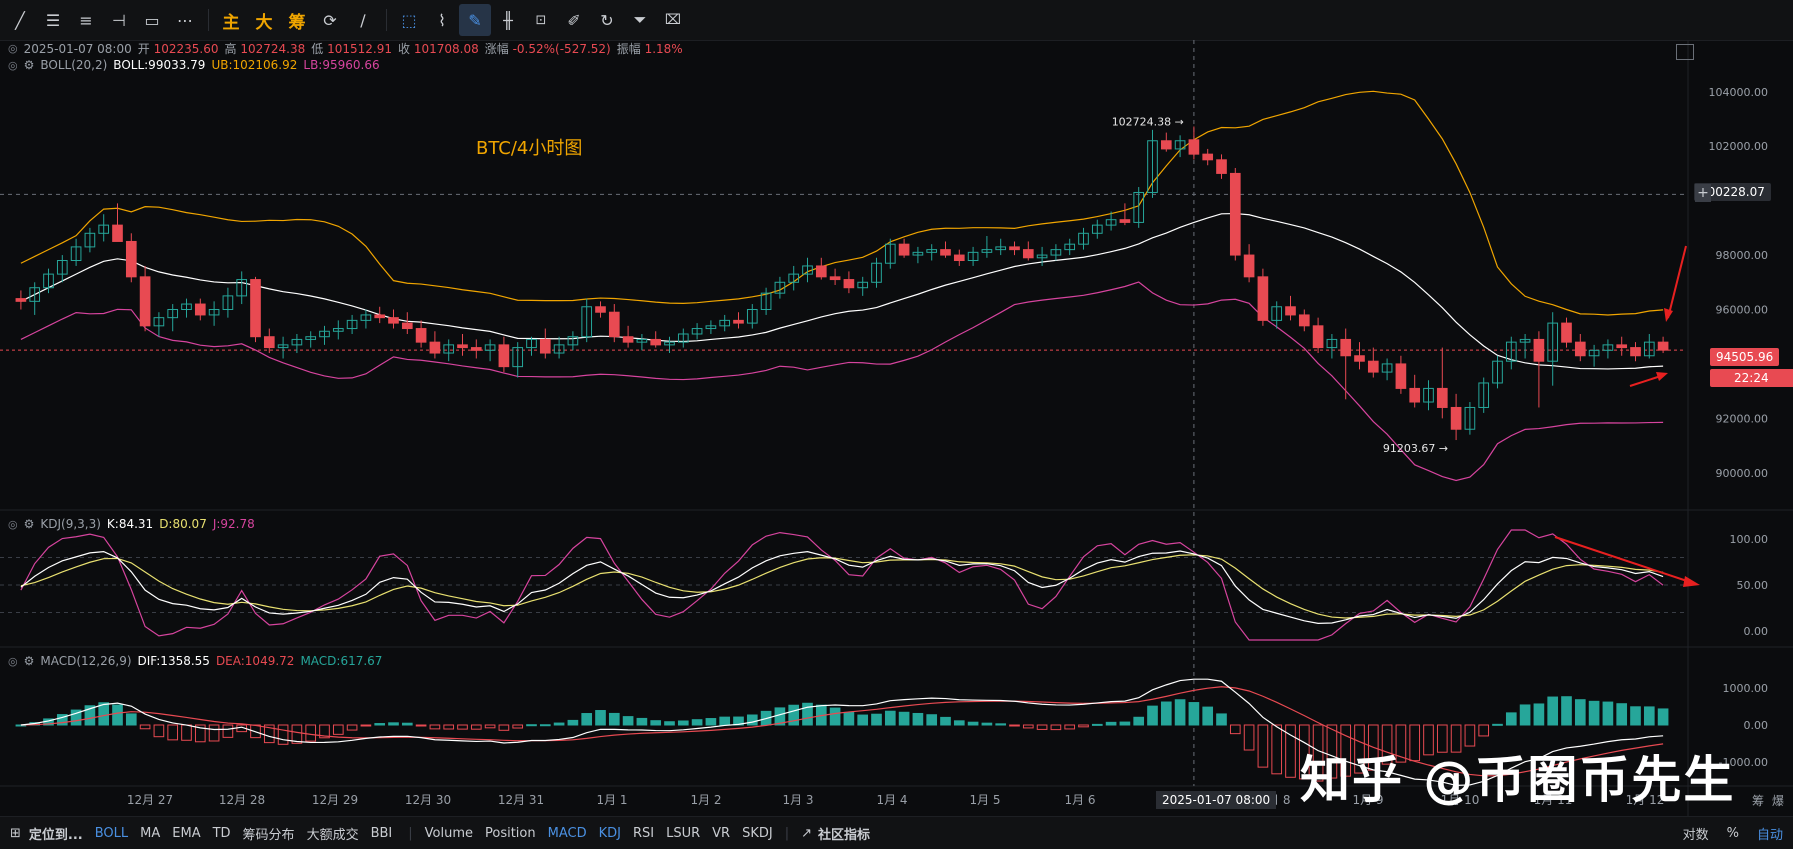 The width and height of the screenshot is (1793, 849). I want to click on kdj-d-line, so click(842, 586).